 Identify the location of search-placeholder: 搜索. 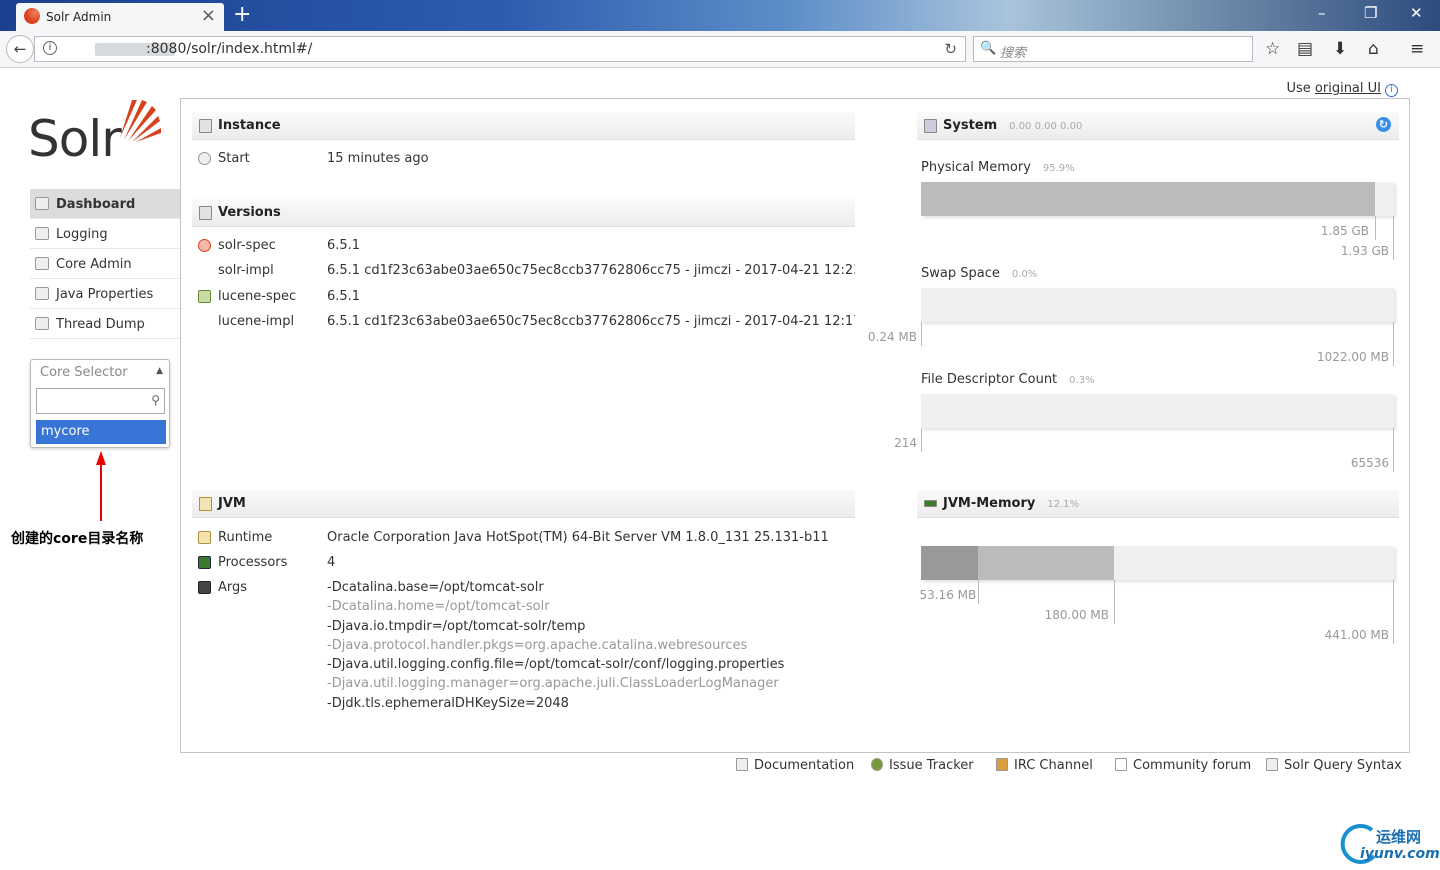
(1013, 53).